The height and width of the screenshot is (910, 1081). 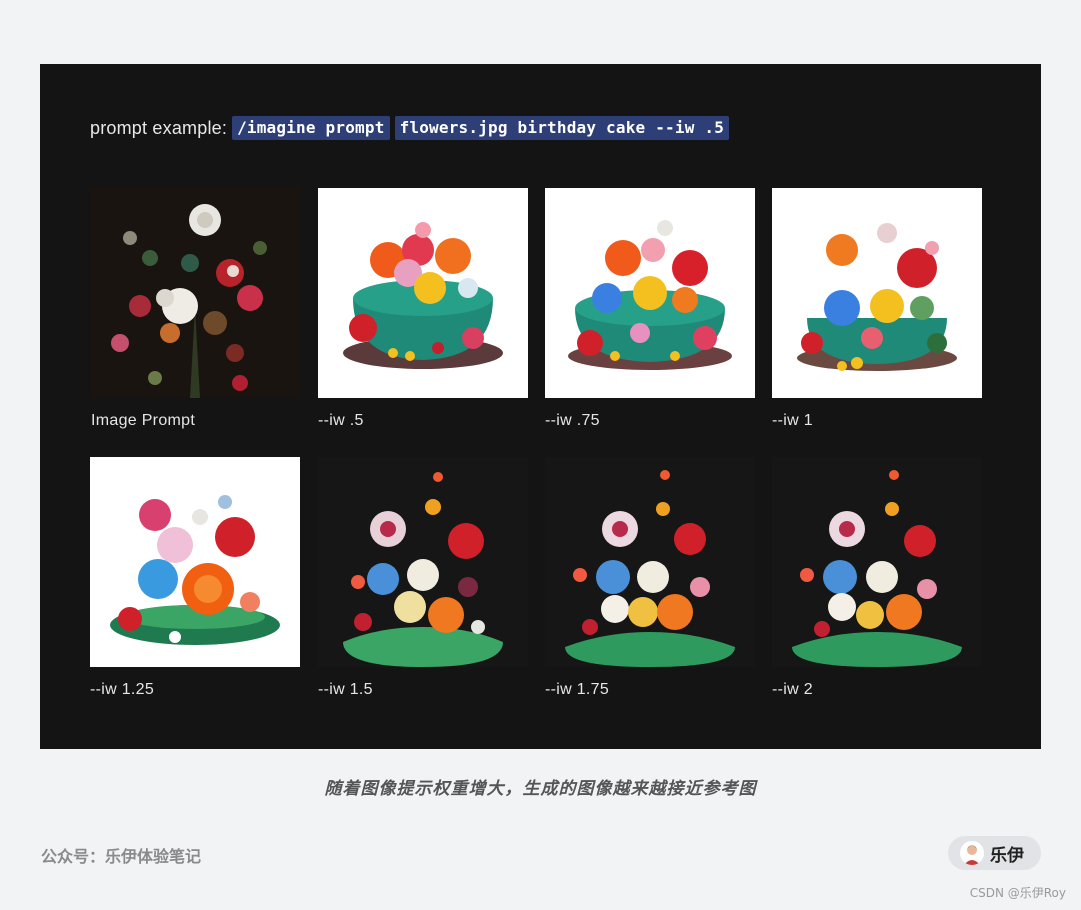 I want to click on caption-iw-05: --iw .5, so click(x=341, y=420).